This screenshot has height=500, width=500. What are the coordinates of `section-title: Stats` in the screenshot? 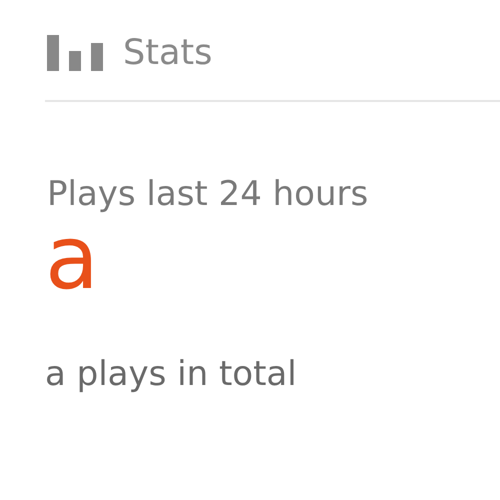 It's located at (167, 53).